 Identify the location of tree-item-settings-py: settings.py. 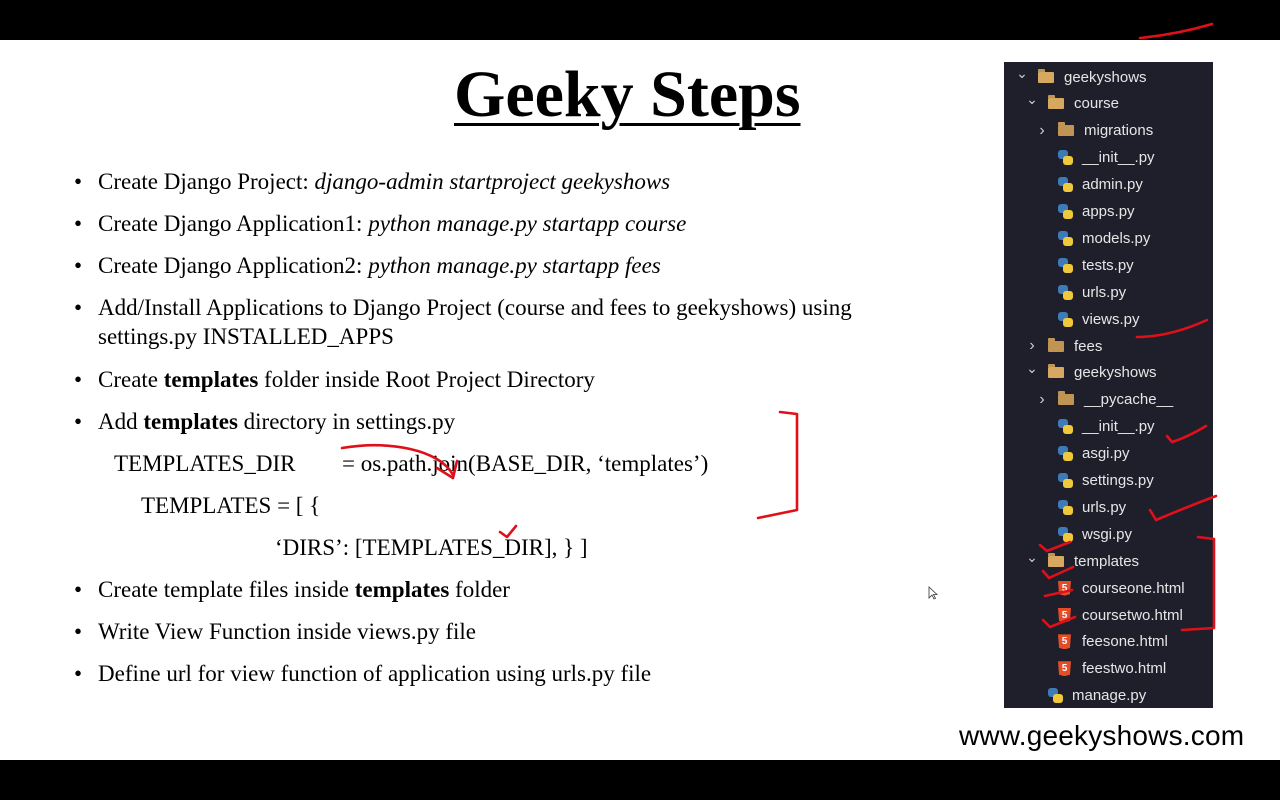
(1108, 481).